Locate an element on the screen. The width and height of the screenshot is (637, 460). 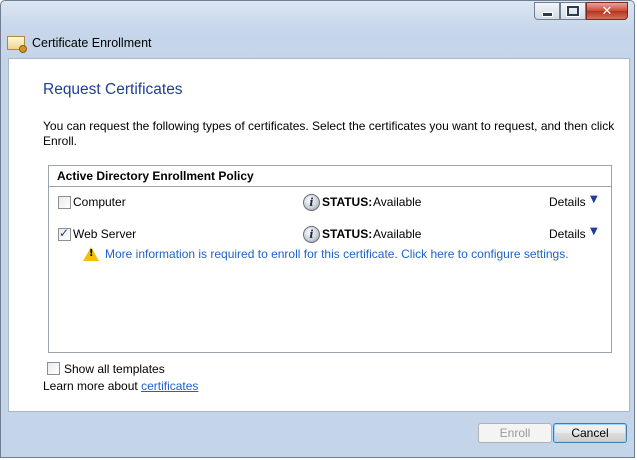
minimize-button is located at coordinates (547, 11).